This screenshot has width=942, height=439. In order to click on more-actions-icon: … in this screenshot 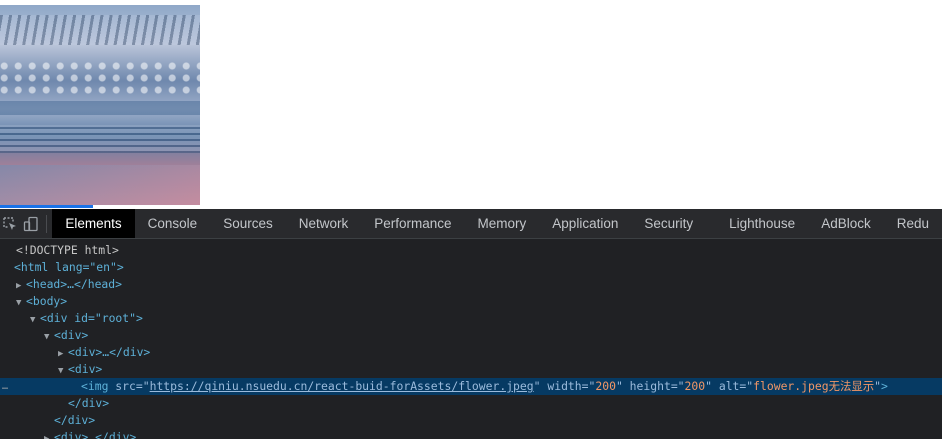, I will do `click(5, 386)`.